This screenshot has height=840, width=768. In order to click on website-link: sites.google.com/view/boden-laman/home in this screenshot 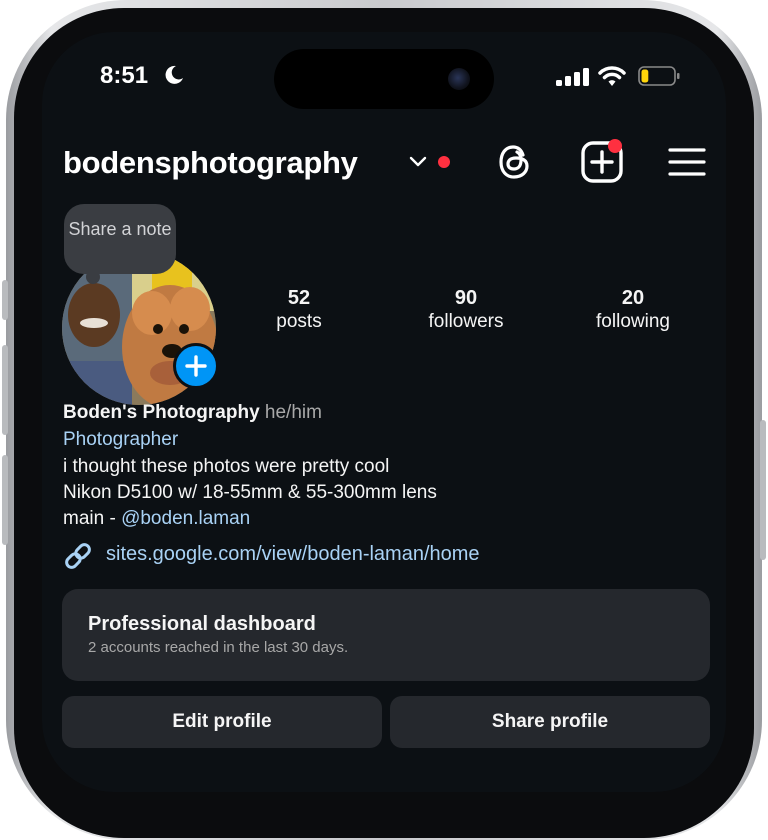, I will do `click(293, 554)`.